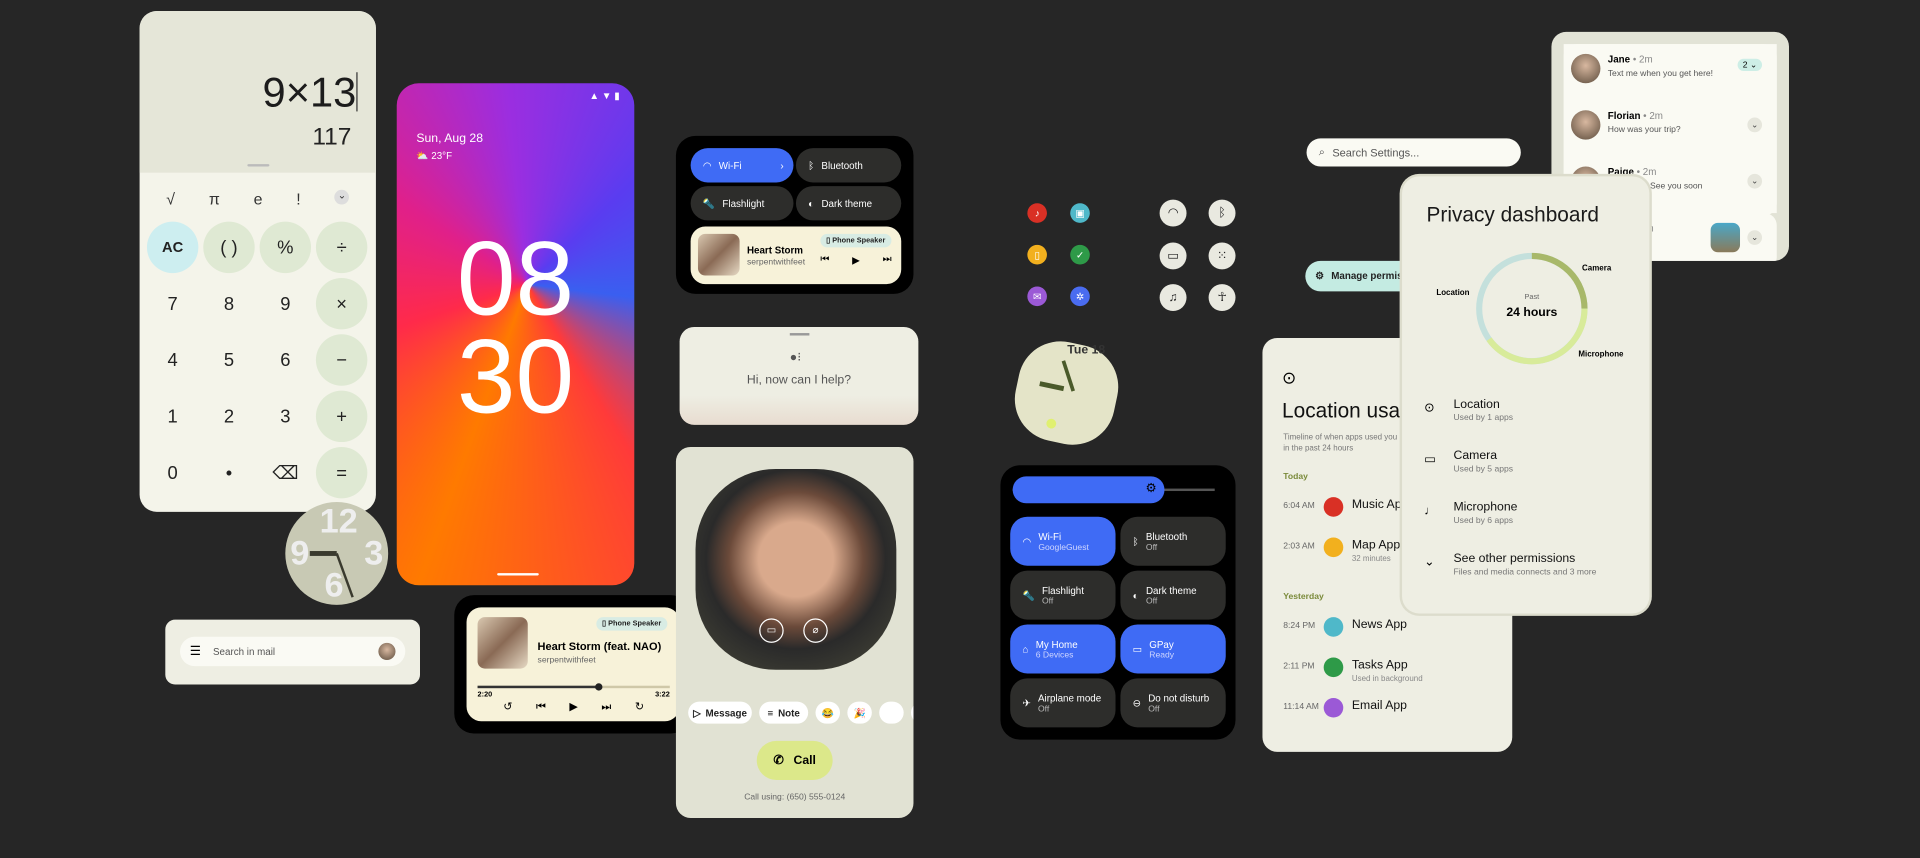  I want to click on message-button: ▷ Message, so click(720, 712).